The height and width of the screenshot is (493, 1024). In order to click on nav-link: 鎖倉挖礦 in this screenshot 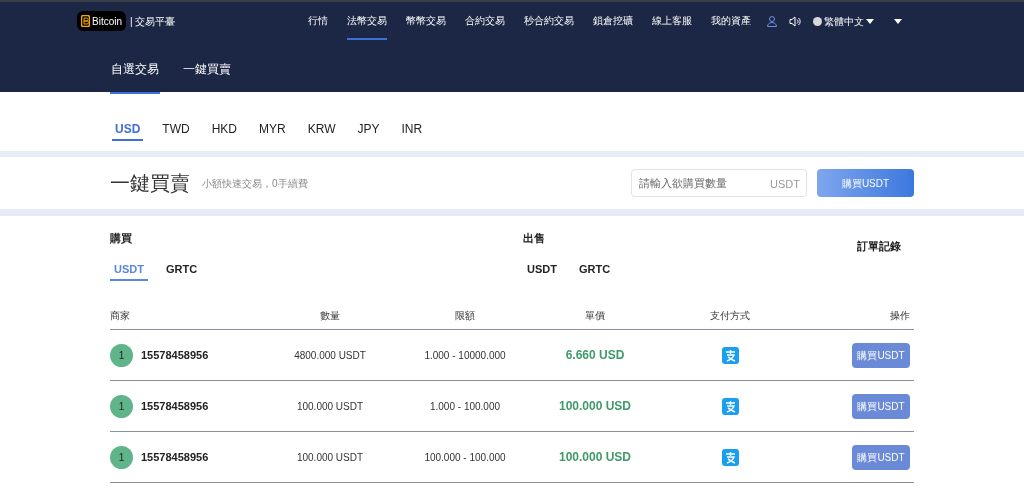, I will do `click(613, 21)`.